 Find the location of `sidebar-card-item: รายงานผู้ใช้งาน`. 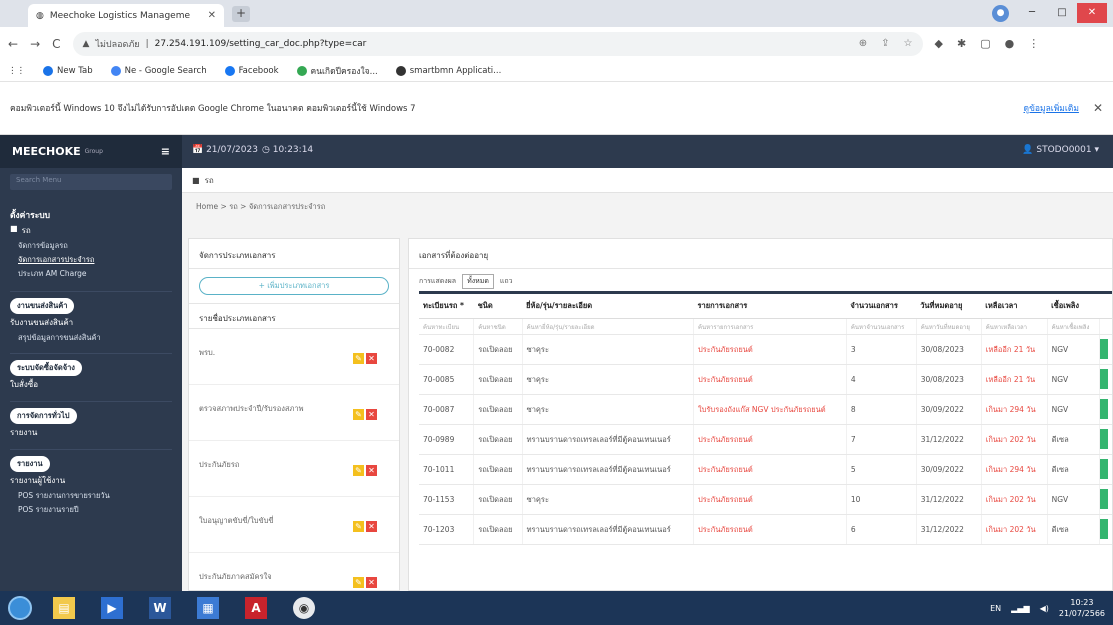

sidebar-card-item: รายงานผู้ใช้งาน is located at coordinates (91, 480).